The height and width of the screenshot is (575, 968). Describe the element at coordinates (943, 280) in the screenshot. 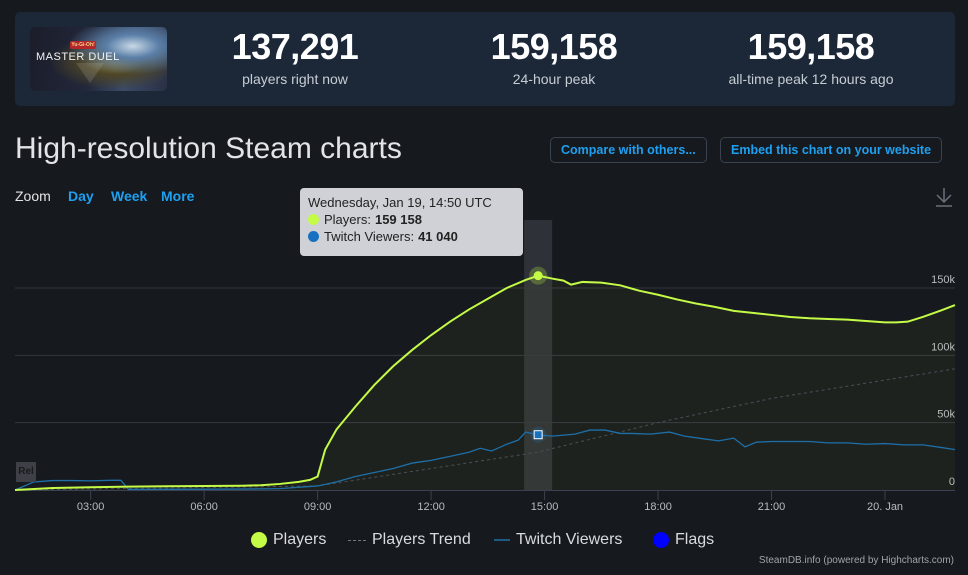

I see `y-tick-label: 150k` at that location.